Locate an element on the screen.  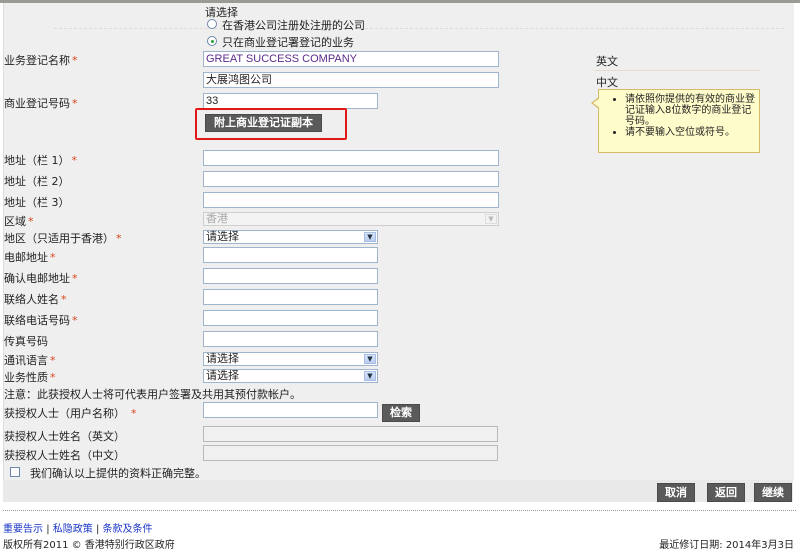
tooltip-arrow-fill is located at coordinates (596, 103).